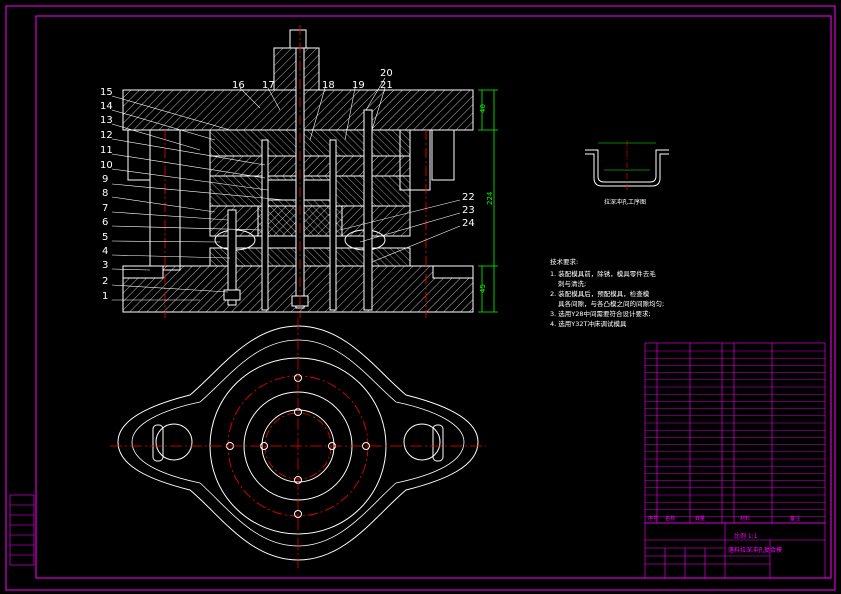 The image size is (841, 594). I want to click on part-label: 14, so click(106, 106).